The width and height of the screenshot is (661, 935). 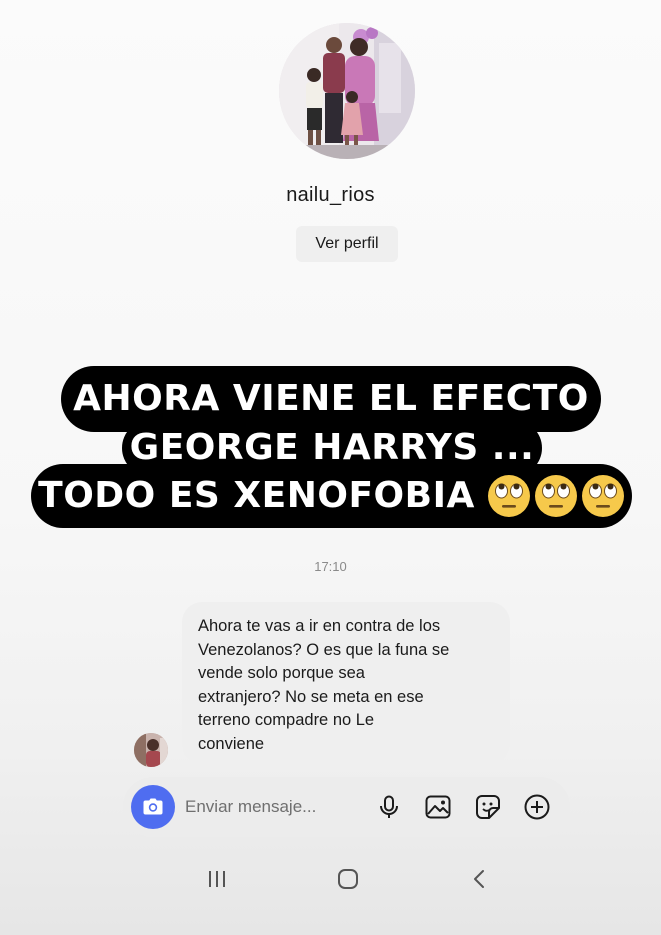 I want to click on message-timestamp: 17:10, so click(x=330, y=566).